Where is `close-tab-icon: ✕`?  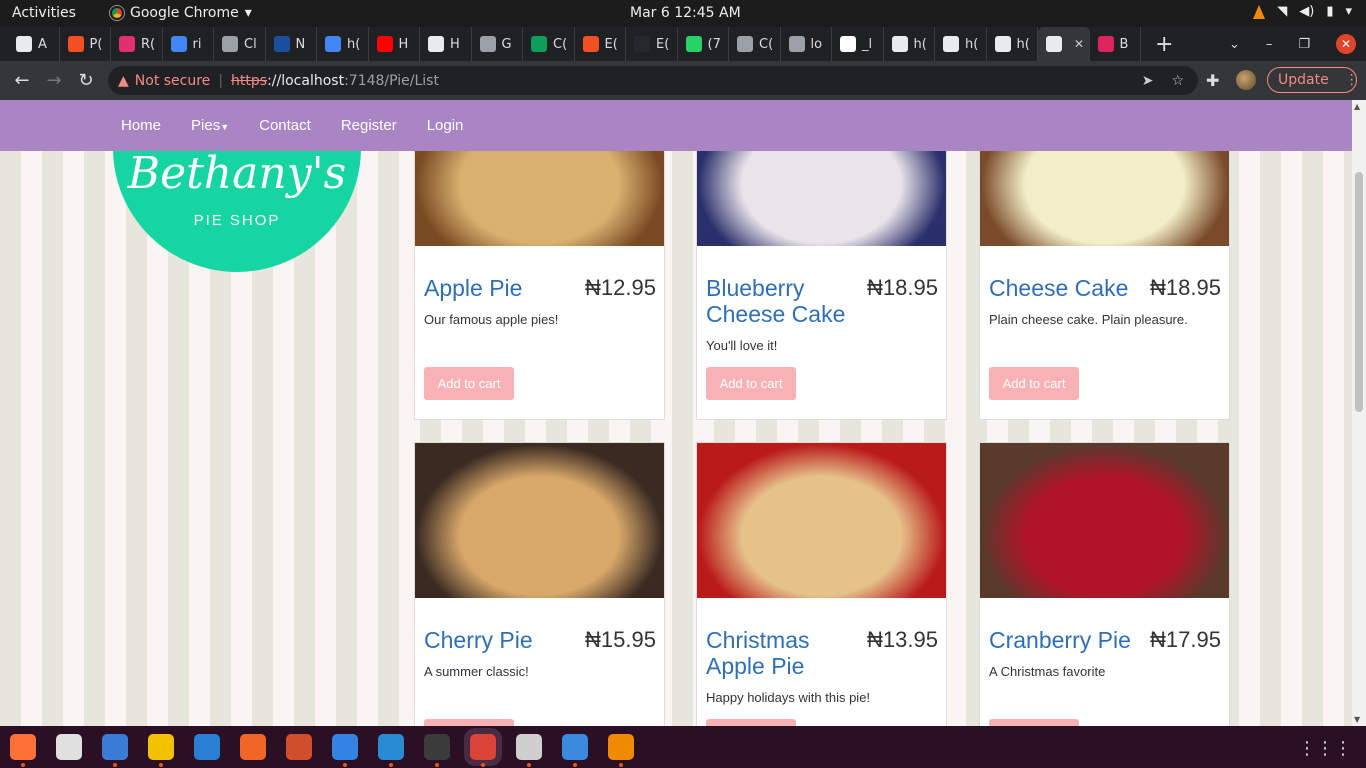 close-tab-icon: ✕ is located at coordinates (1079, 44).